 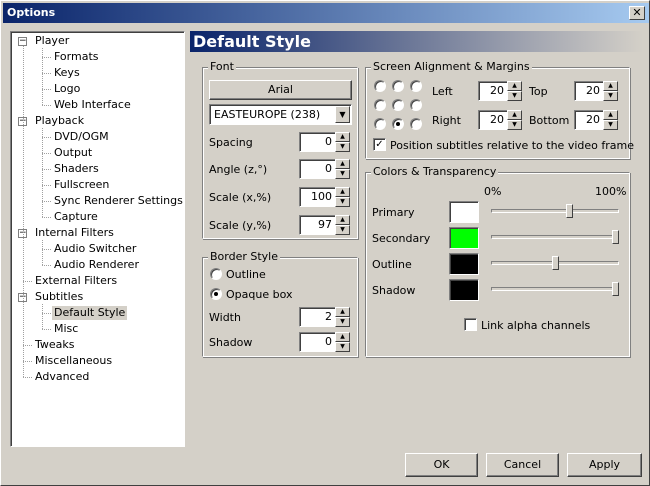 I want to click on charset-select: EASTEUROPE (238) ▼, so click(x=280, y=114).